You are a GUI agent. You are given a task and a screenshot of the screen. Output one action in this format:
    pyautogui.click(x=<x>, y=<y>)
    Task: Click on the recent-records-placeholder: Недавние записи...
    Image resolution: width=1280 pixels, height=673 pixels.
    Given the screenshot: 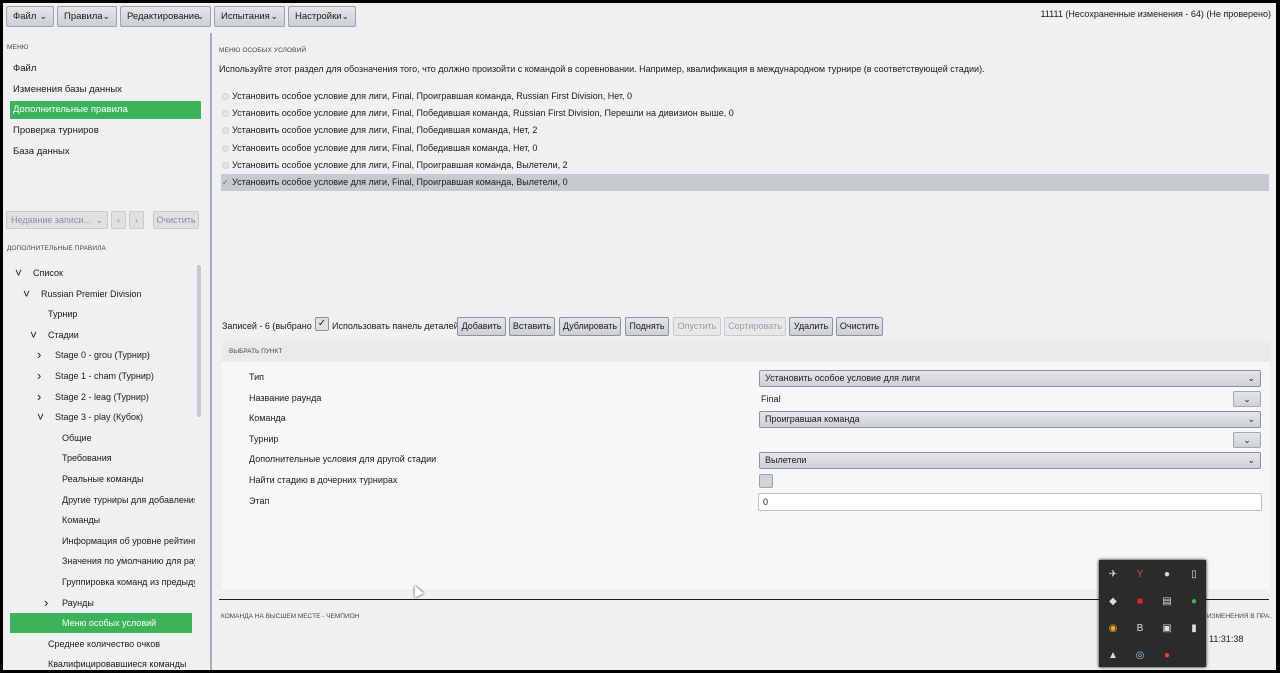 What is the action you would take?
    pyautogui.click(x=51, y=220)
    